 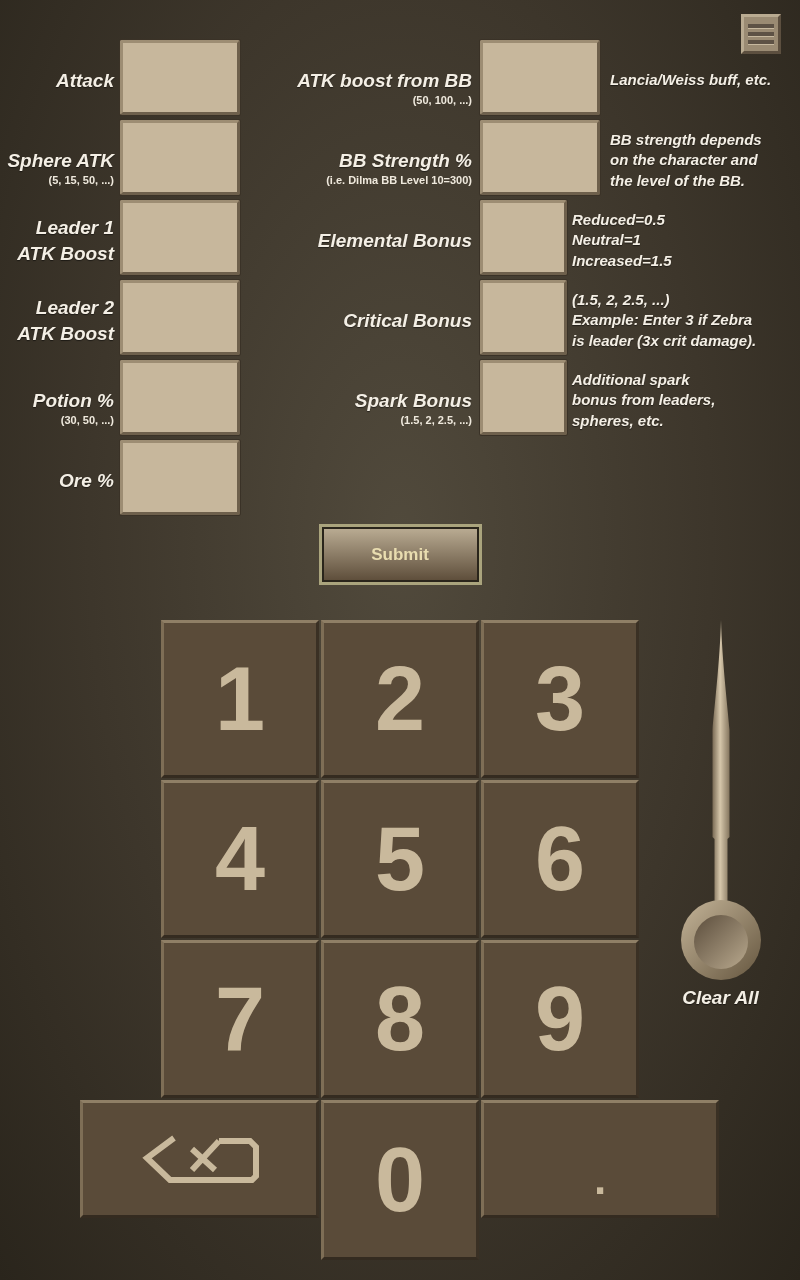 What do you see at coordinates (65, 321) in the screenshot?
I see `field-label: Leader 2 ATK Boost` at bounding box center [65, 321].